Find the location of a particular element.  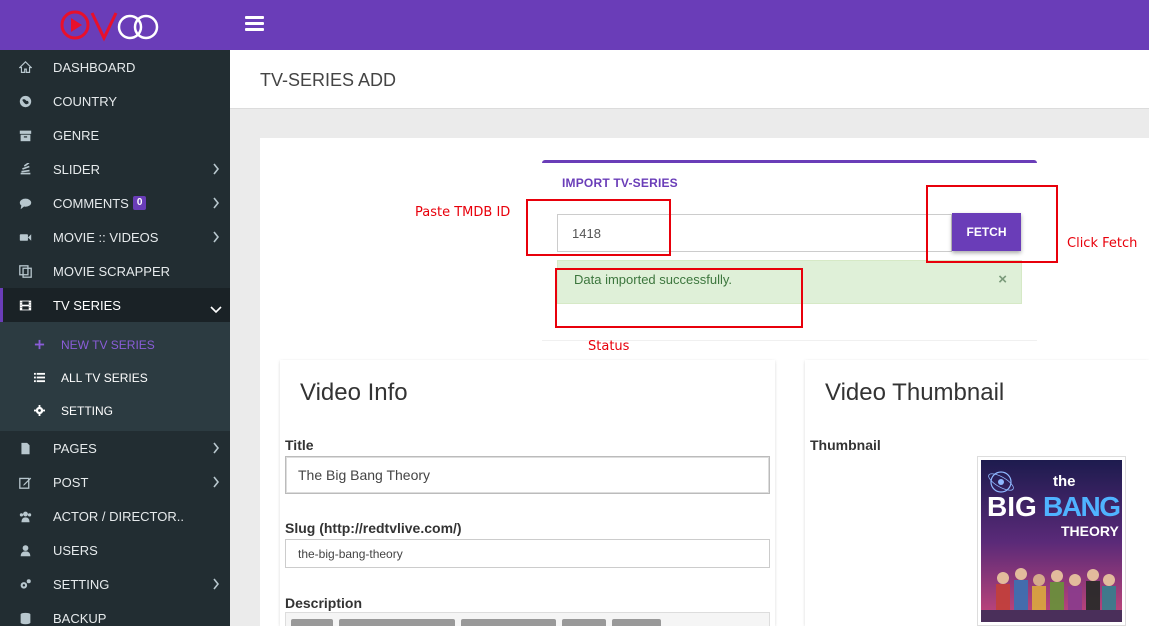

sidebar-item-tv-series: TV SERIES is located at coordinates (115, 305).